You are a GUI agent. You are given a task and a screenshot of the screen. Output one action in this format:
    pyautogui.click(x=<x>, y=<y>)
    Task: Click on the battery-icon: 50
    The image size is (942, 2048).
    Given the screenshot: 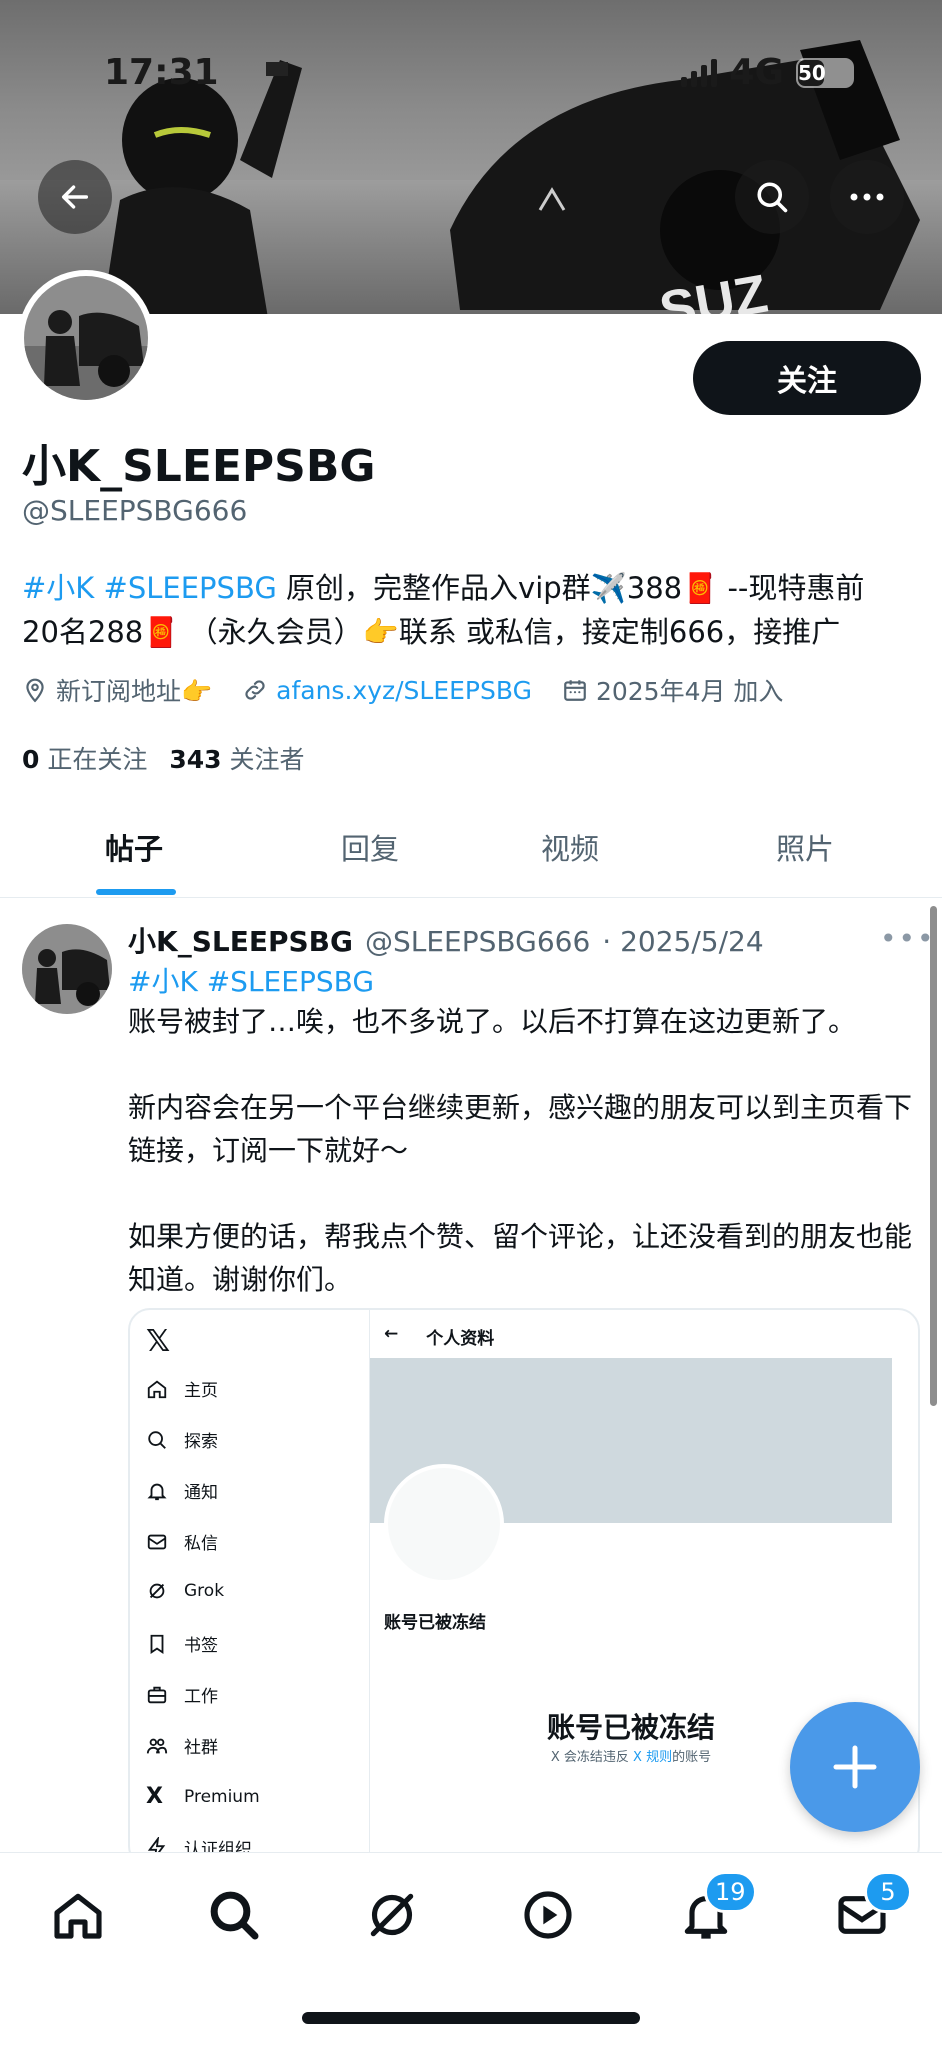 What is the action you would take?
    pyautogui.click(x=825, y=72)
    